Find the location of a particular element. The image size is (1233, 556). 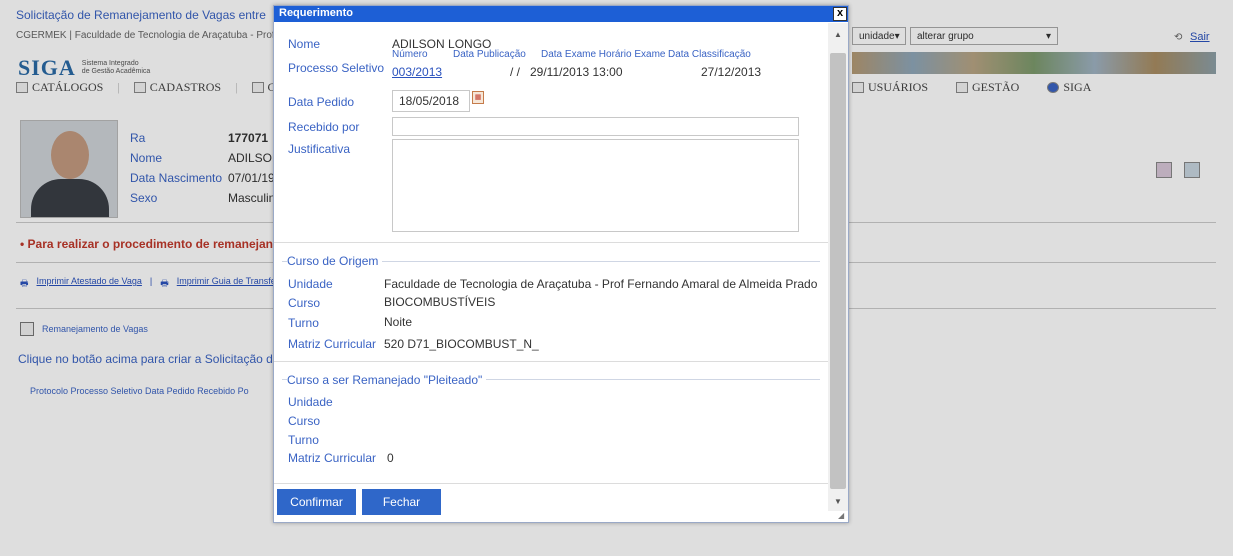

pleiteado-matriz-value: 0 is located at coordinates (390, 458).